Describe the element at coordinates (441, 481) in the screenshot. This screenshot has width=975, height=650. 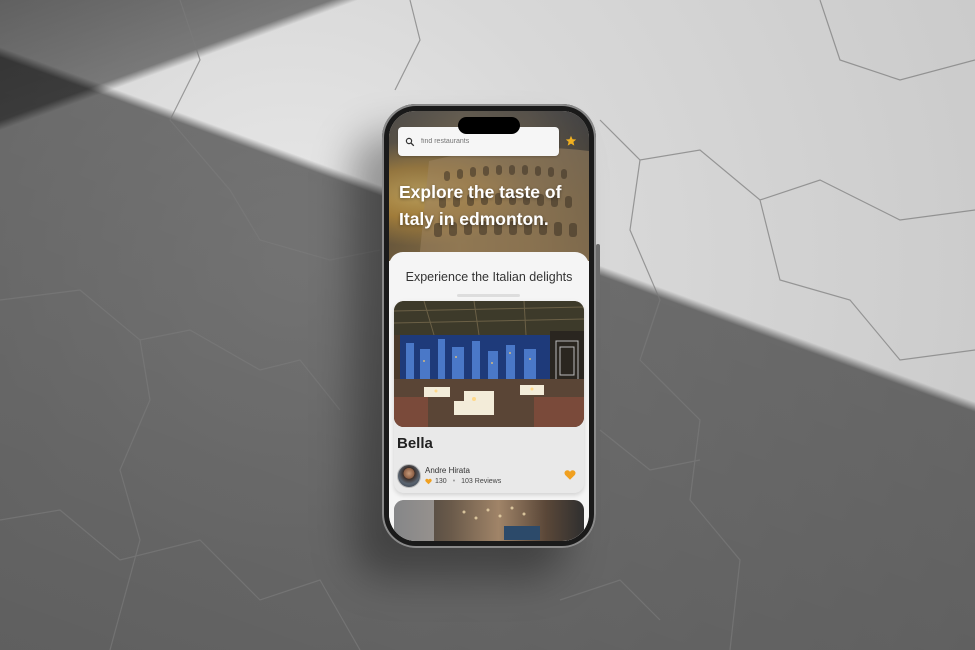
I see `likes-count: 130` at that location.